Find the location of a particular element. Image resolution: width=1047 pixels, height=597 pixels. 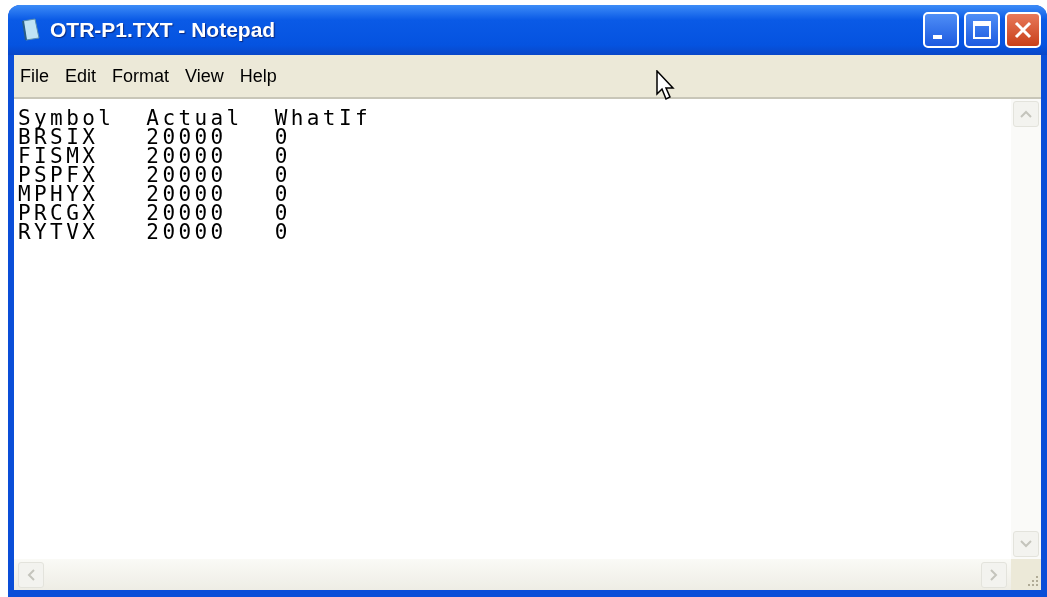

text-line: FISMX 20000 0 is located at coordinates (154, 156).